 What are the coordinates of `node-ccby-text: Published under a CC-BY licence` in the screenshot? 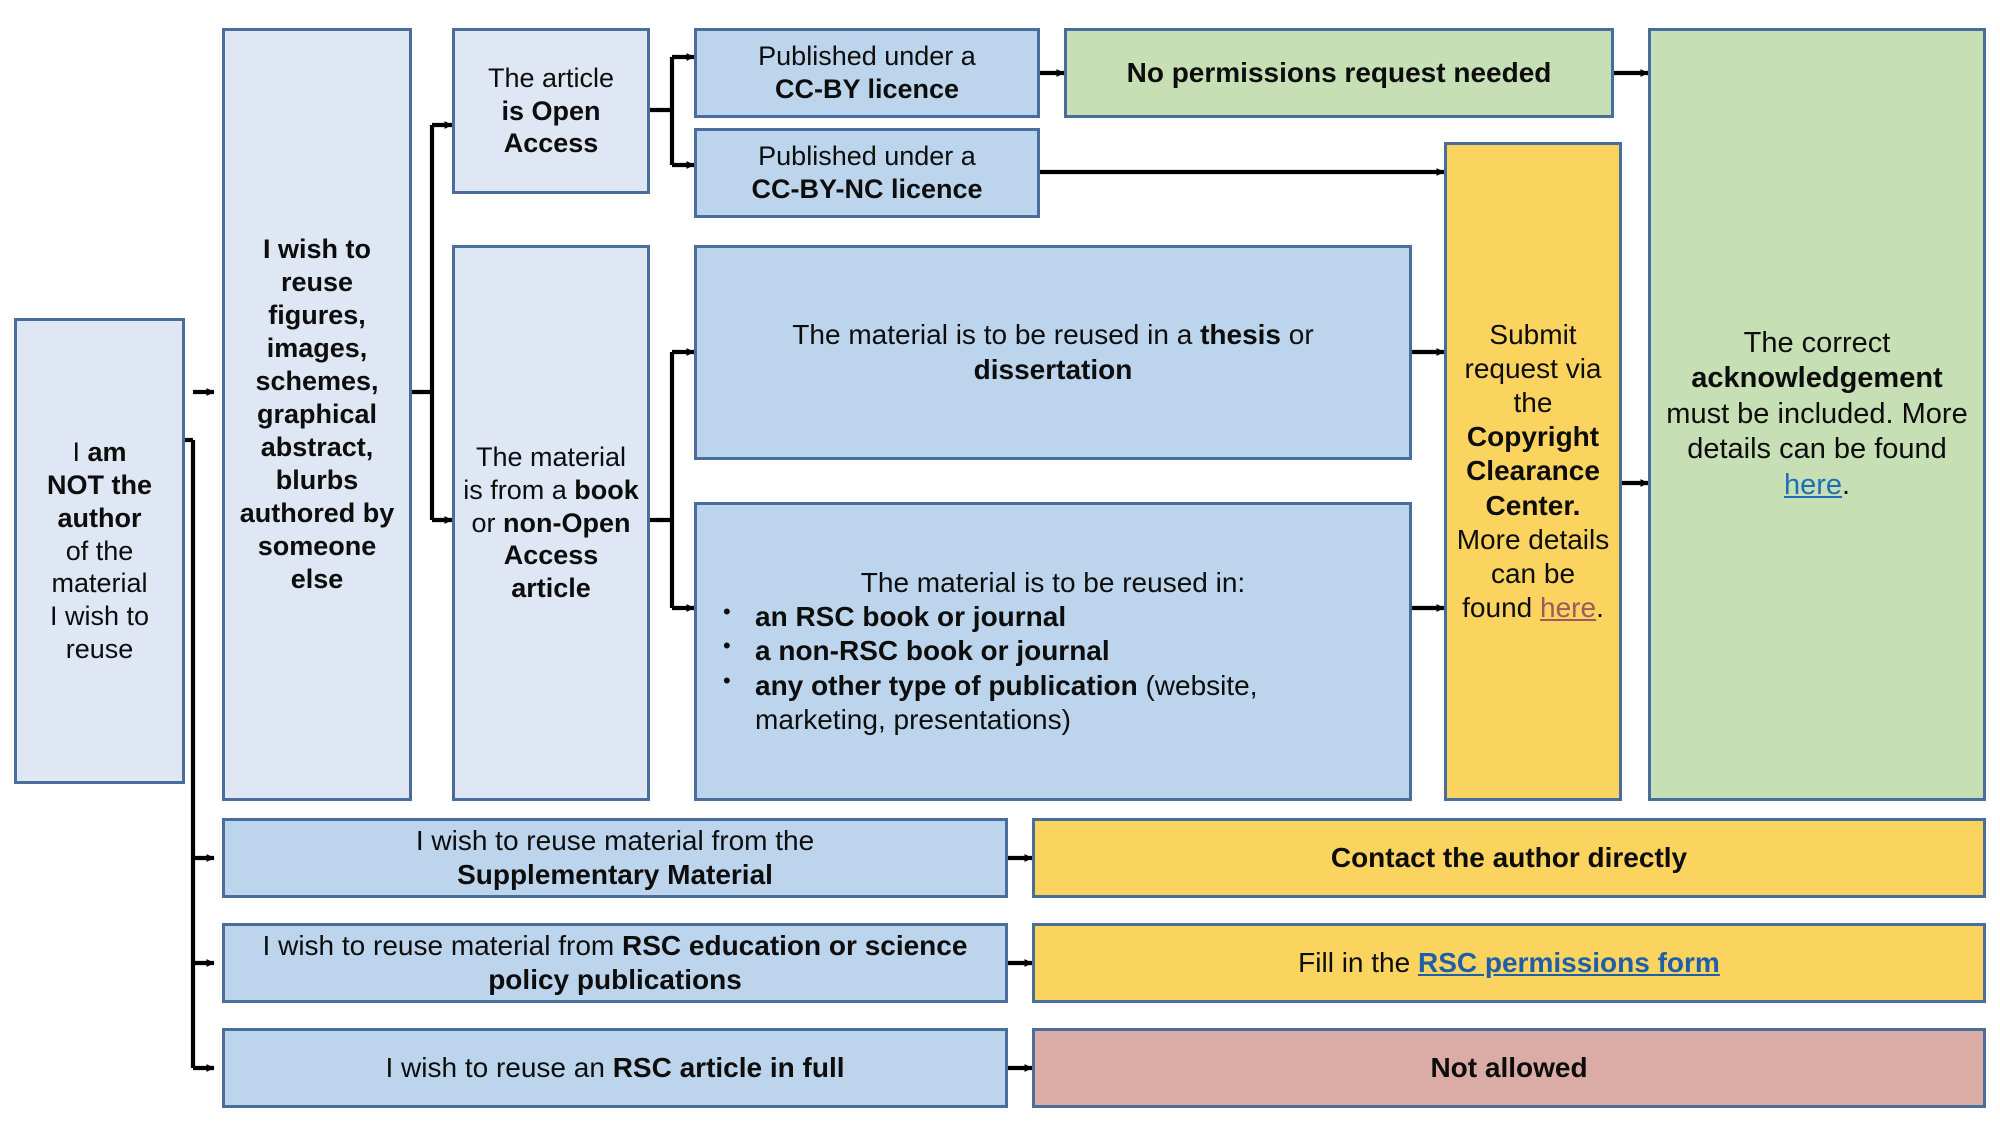 It's located at (867, 73).